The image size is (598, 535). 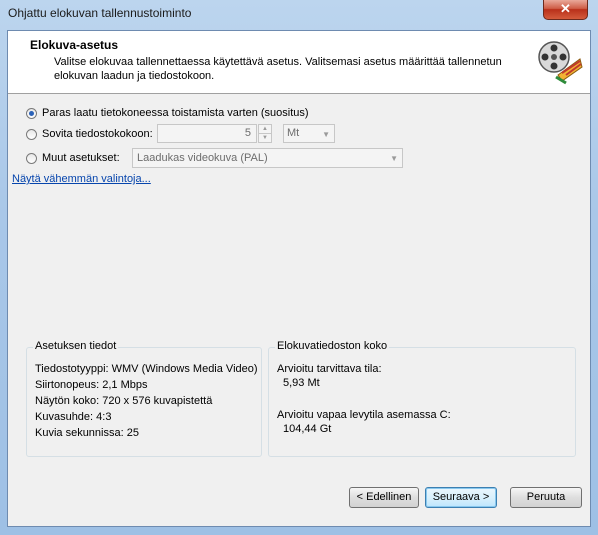 I want to click on info-line: Kuvasuhde: 4:3, so click(x=73, y=417).